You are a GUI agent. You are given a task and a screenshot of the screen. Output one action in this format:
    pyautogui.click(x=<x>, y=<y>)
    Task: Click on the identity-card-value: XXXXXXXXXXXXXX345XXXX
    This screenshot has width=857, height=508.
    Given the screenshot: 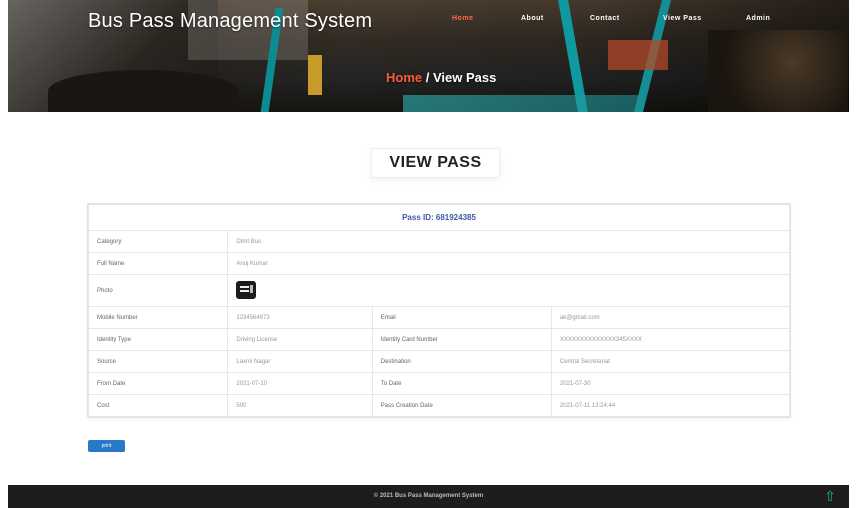 What is the action you would take?
    pyautogui.click(x=670, y=339)
    